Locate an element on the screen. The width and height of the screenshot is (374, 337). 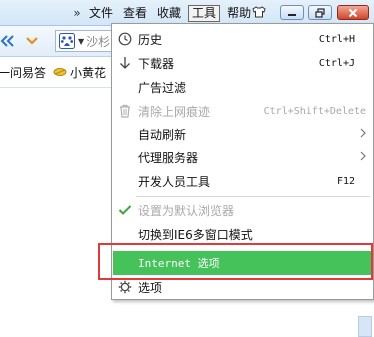
menu-favorites: 收藏 is located at coordinates (169, 13).